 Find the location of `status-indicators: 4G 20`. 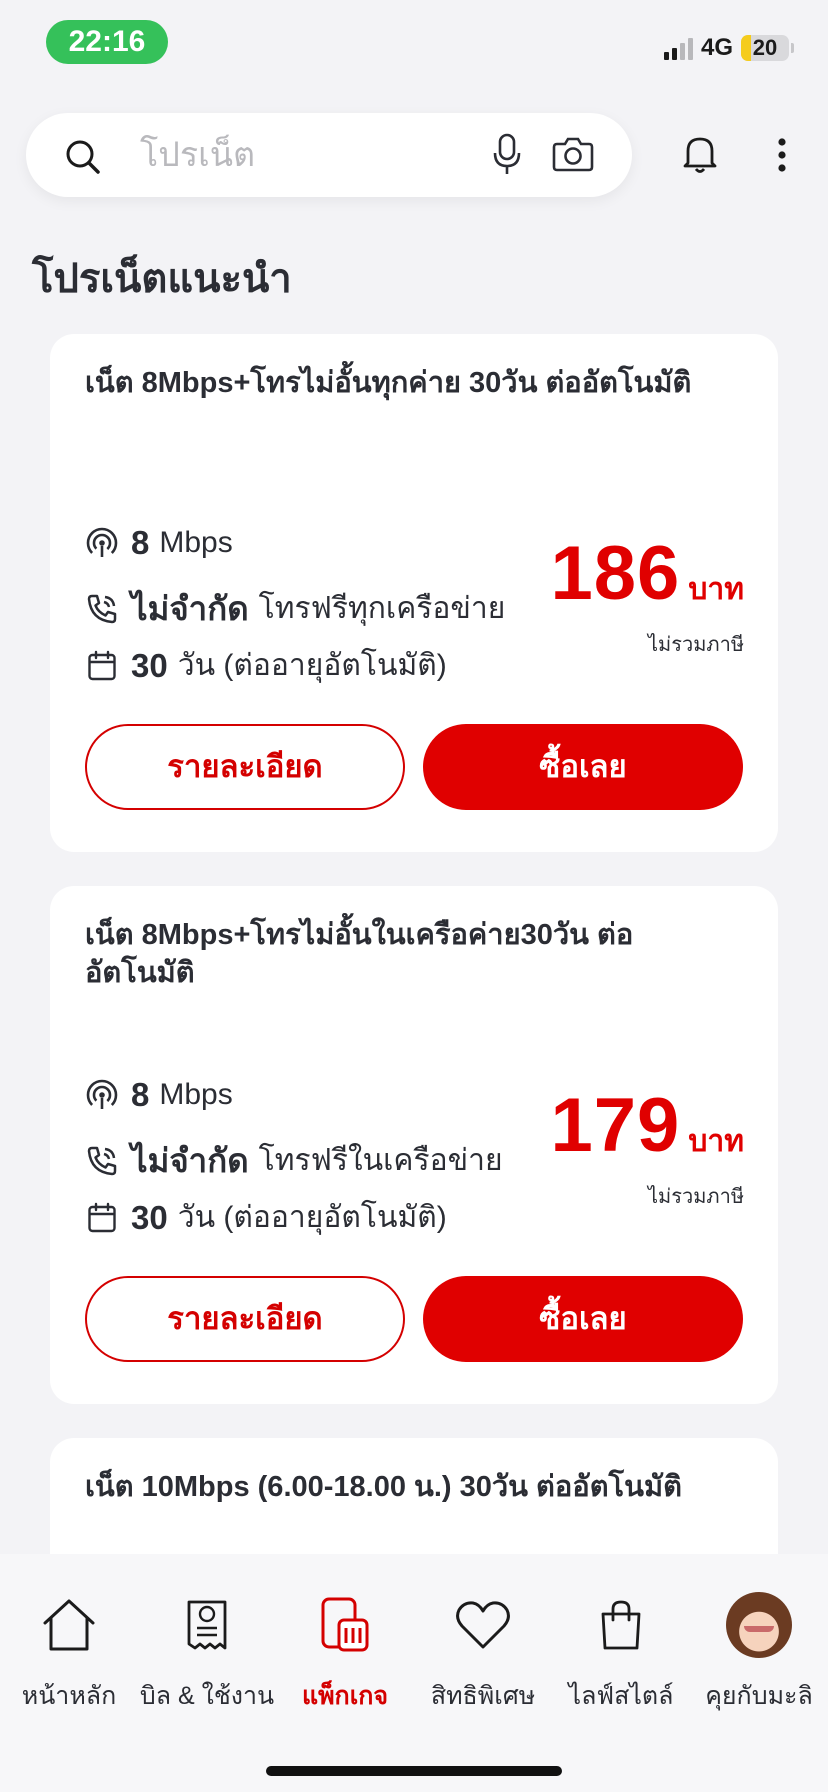

status-indicators: 4G 20 is located at coordinates (728, 48).